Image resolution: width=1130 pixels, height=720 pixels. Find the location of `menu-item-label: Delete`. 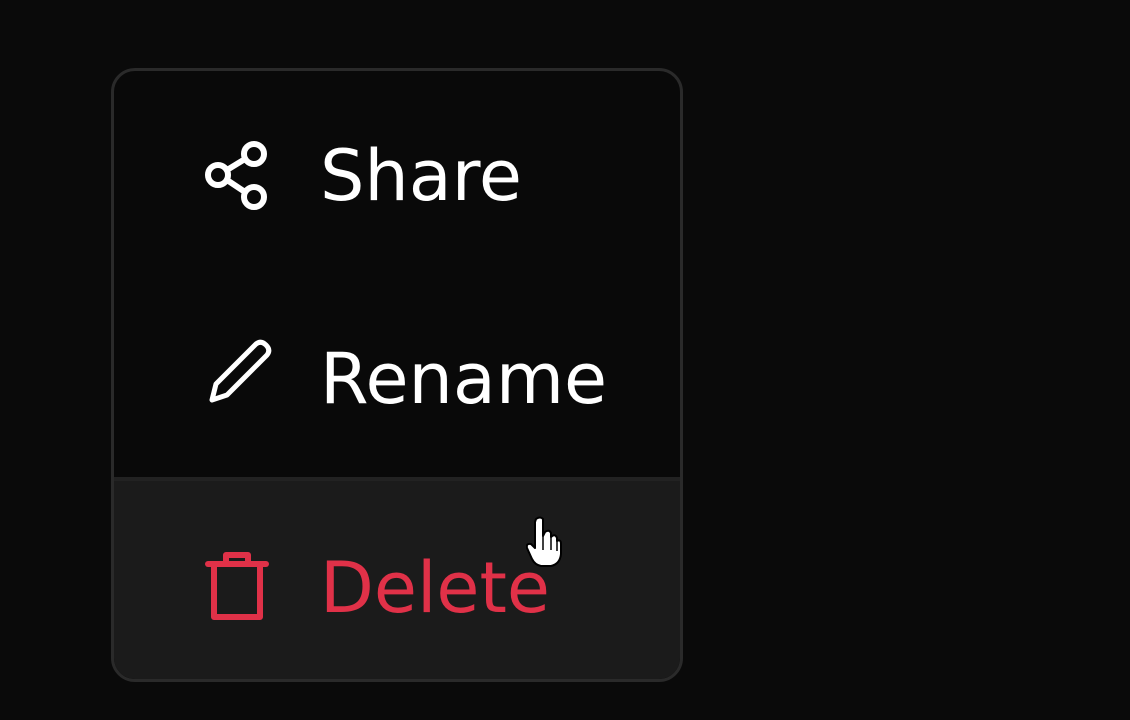

menu-item-label: Delete is located at coordinates (435, 588).